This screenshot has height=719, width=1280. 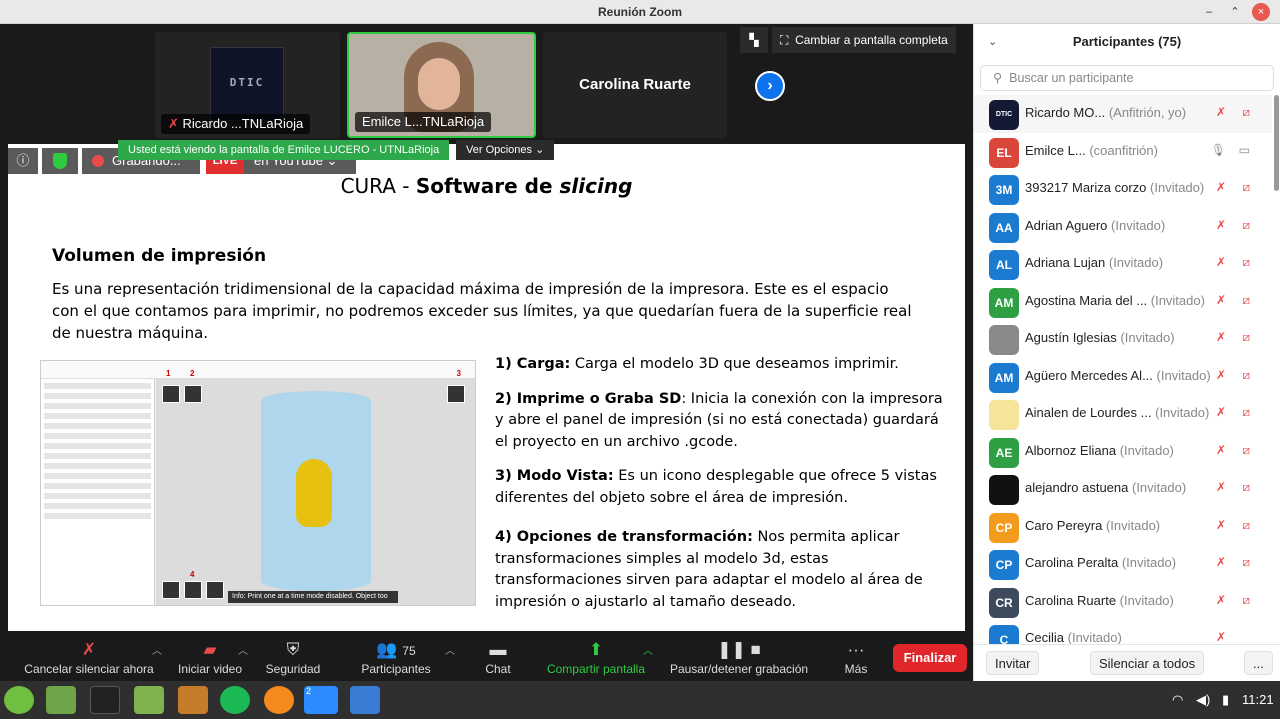 What do you see at coordinates (640, 12) in the screenshot?
I see `window-title: Reunión Zoom` at bounding box center [640, 12].